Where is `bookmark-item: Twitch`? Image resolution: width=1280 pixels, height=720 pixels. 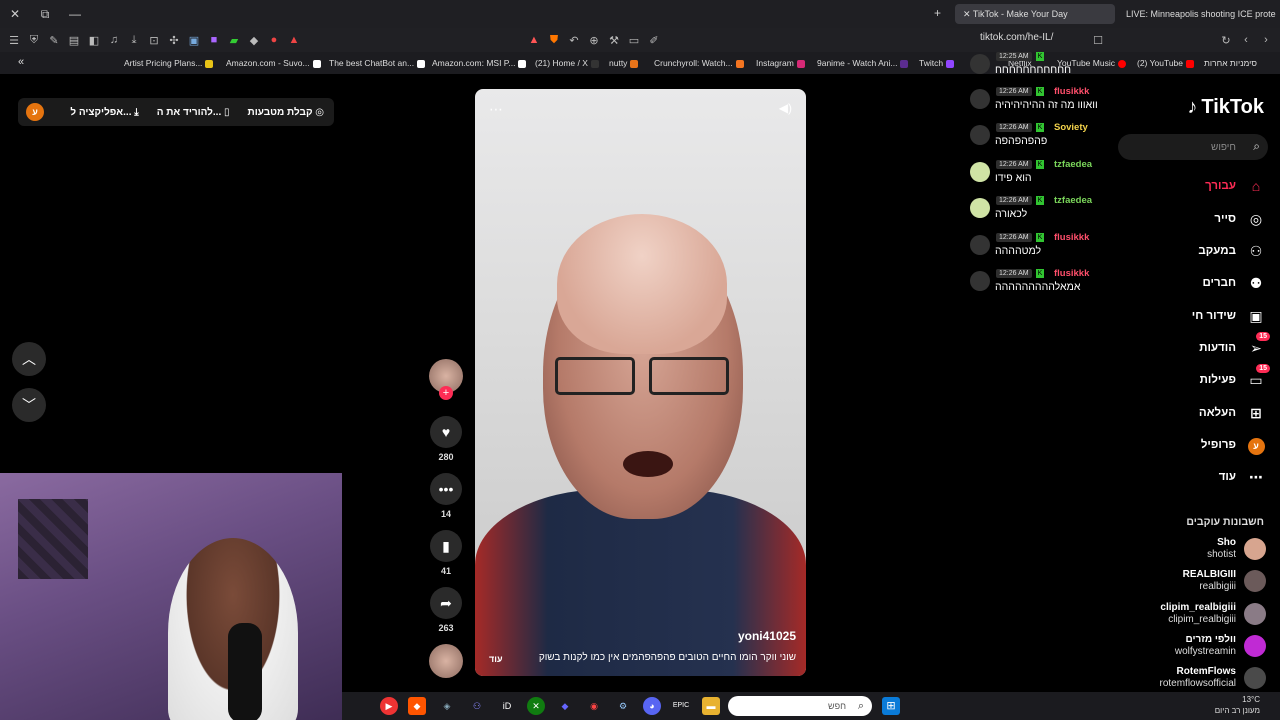
bookmark-item: Twitch is located at coordinates (937, 63).